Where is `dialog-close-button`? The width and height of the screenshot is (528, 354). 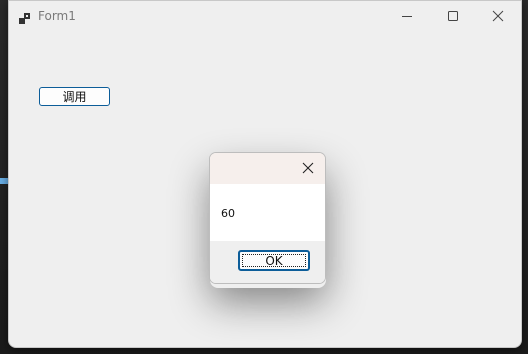 dialog-close-button is located at coordinates (308, 168).